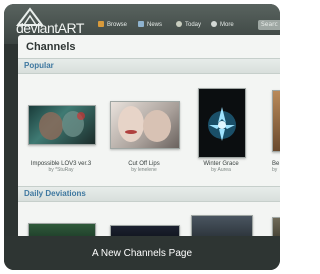 This screenshot has height=274, width=320. I want to click on thumbnail-winter-grace, so click(222, 123).